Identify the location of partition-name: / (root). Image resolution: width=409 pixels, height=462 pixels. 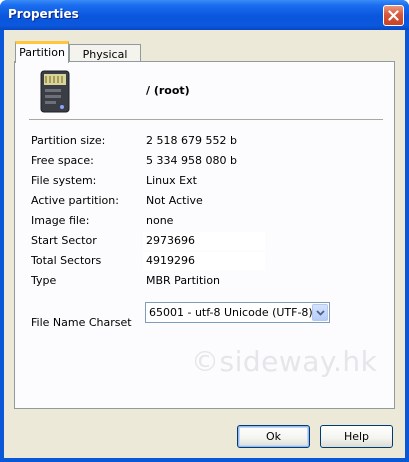
(168, 90).